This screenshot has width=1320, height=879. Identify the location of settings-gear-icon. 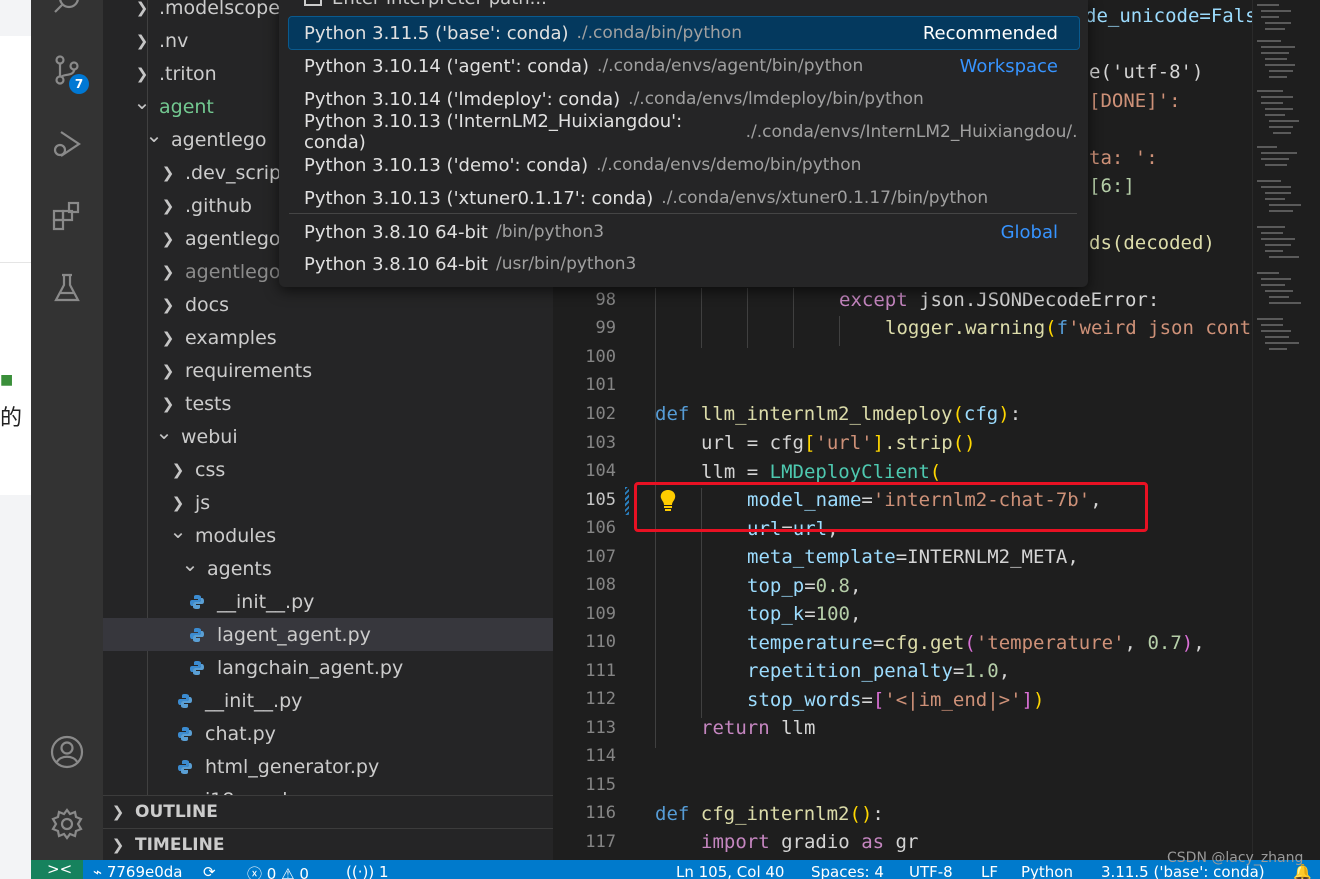
(67, 824).